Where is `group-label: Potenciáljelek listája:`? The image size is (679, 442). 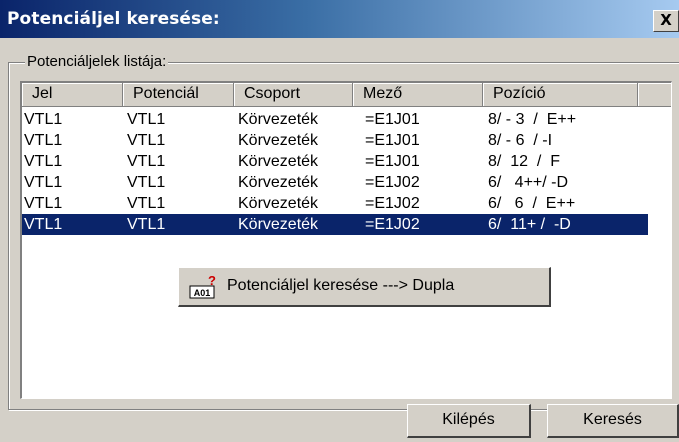
group-label: Potenciáljelek listája: is located at coordinates (97, 61).